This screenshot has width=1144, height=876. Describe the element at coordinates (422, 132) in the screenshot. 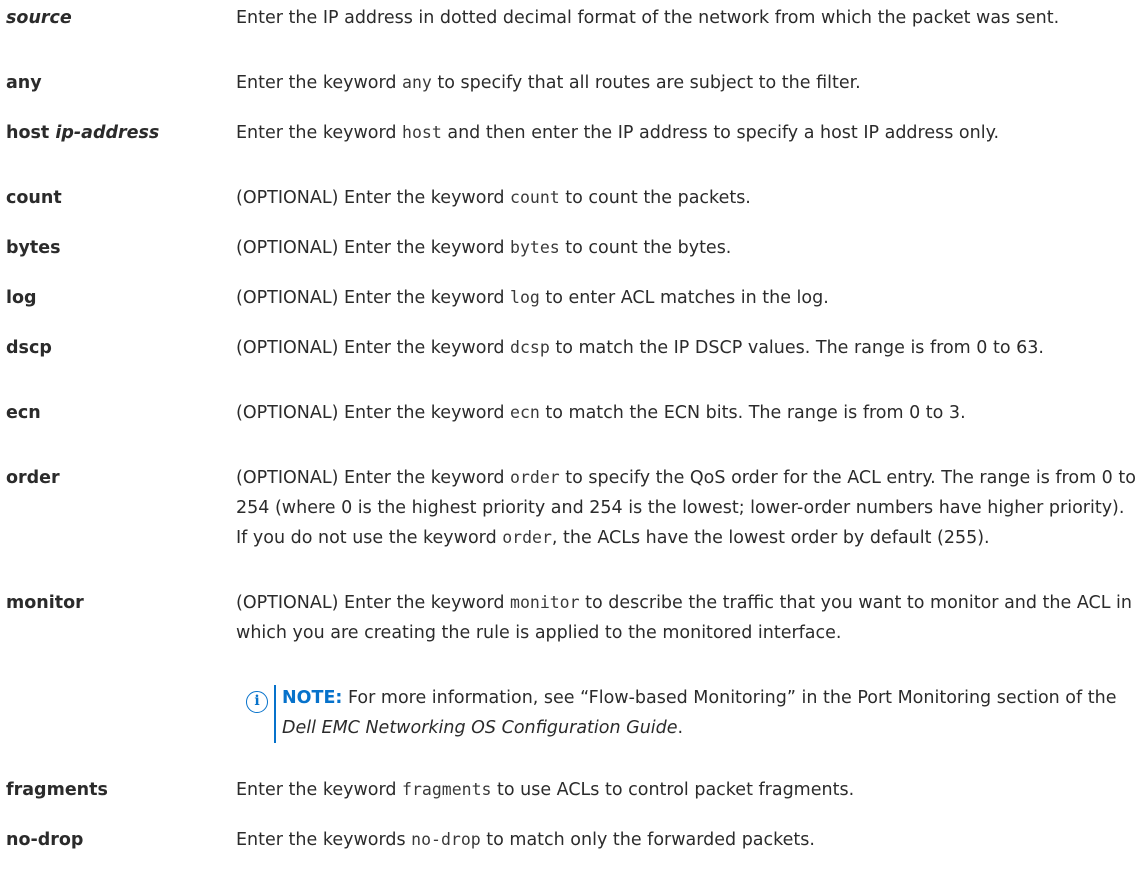

I see `keyword-code: host` at that location.